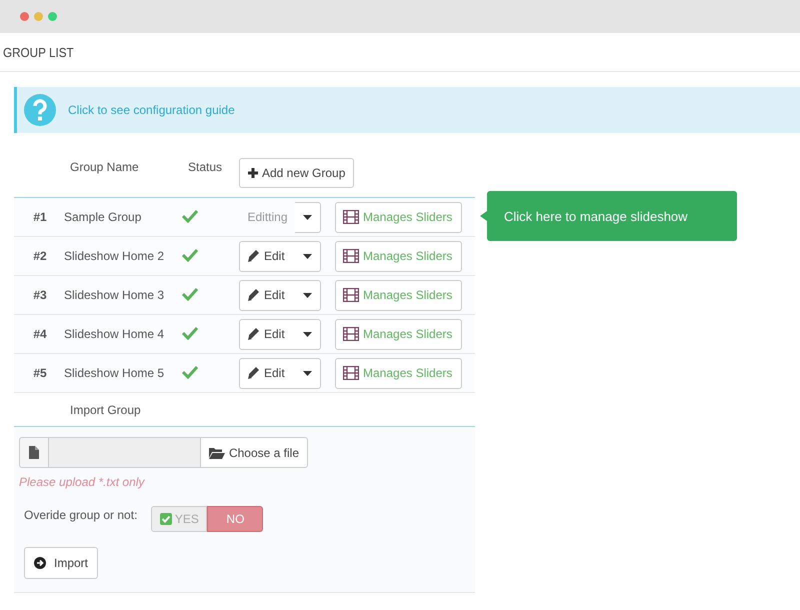 The width and height of the screenshot is (800, 610). I want to click on group-name: Sample Group, so click(103, 217).